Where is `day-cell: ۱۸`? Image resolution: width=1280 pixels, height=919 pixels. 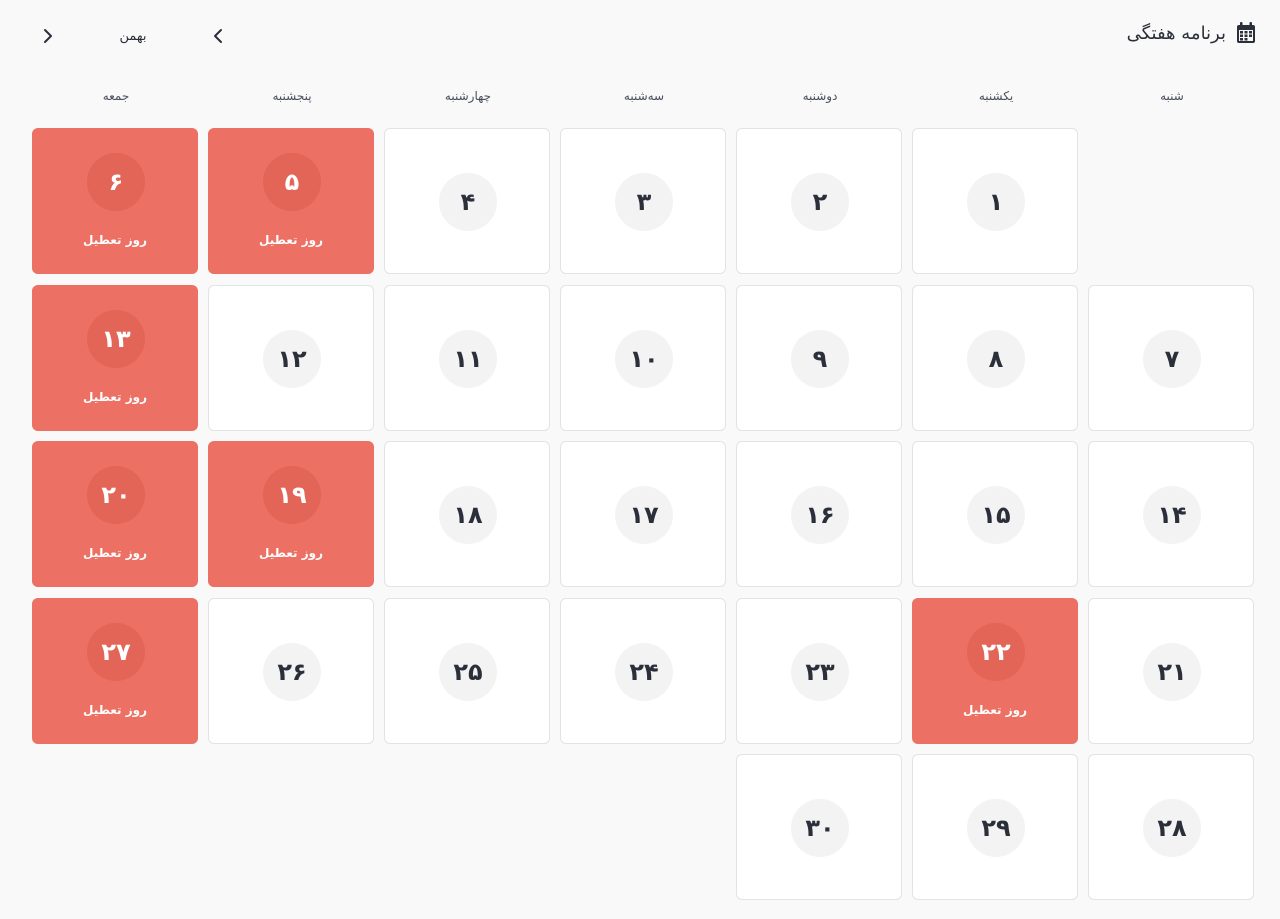
day-cell: ۱۸ is located at coordinates (467, 514).